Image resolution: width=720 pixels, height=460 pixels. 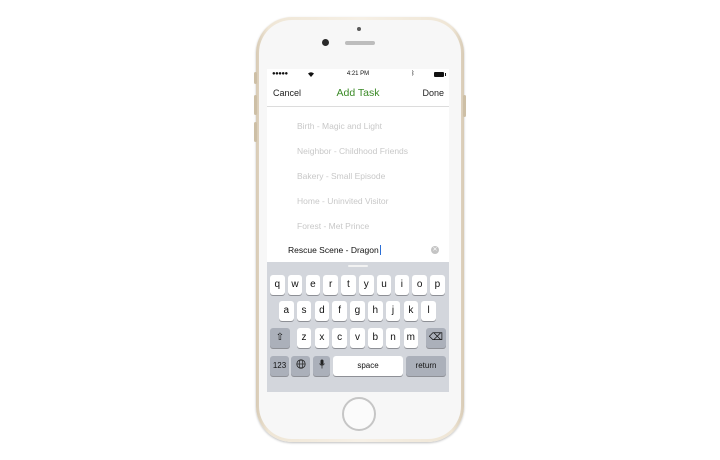 I want to click on key-l: l, so click(x=428, y=311).